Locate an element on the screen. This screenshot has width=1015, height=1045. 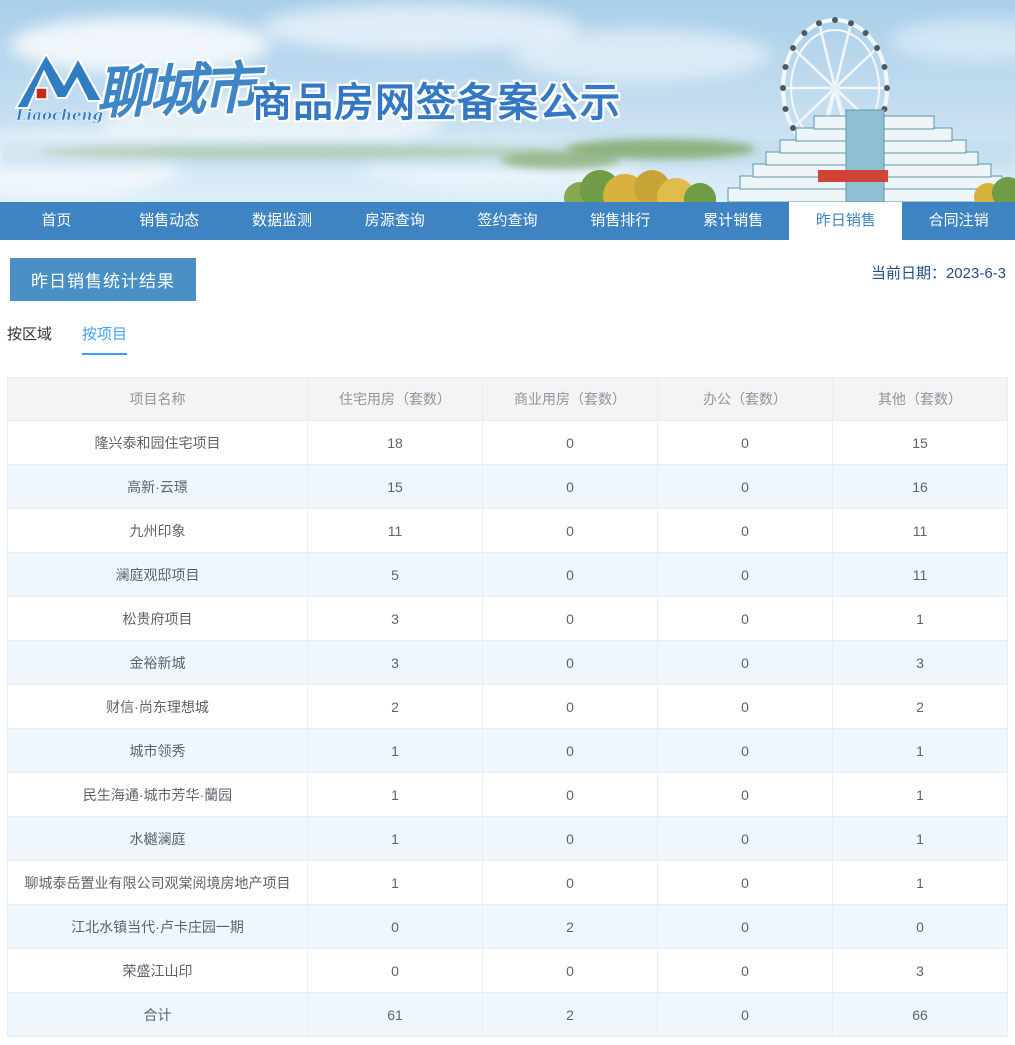
project-name-cell: 荣盛江山印 is located at coordinates (157, 970).